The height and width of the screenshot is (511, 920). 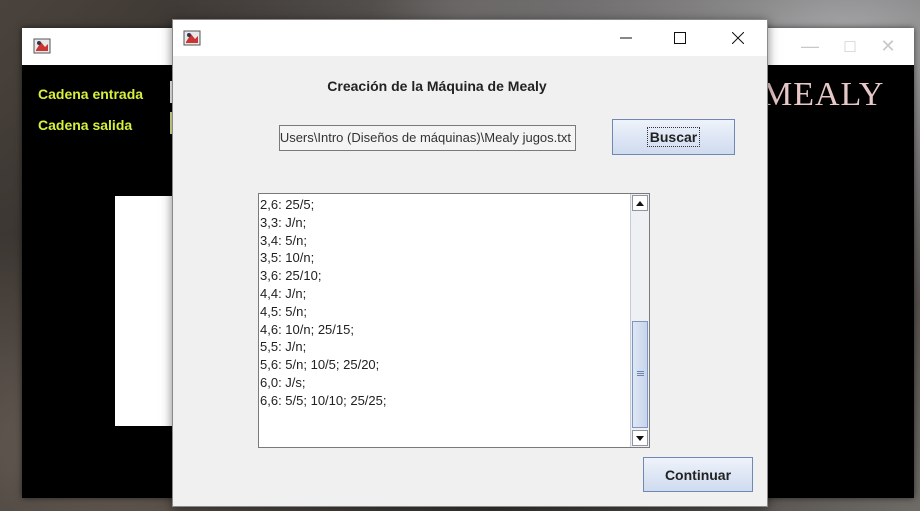 I want to click on browse-button: Buscar, so click(x=673, y=137).